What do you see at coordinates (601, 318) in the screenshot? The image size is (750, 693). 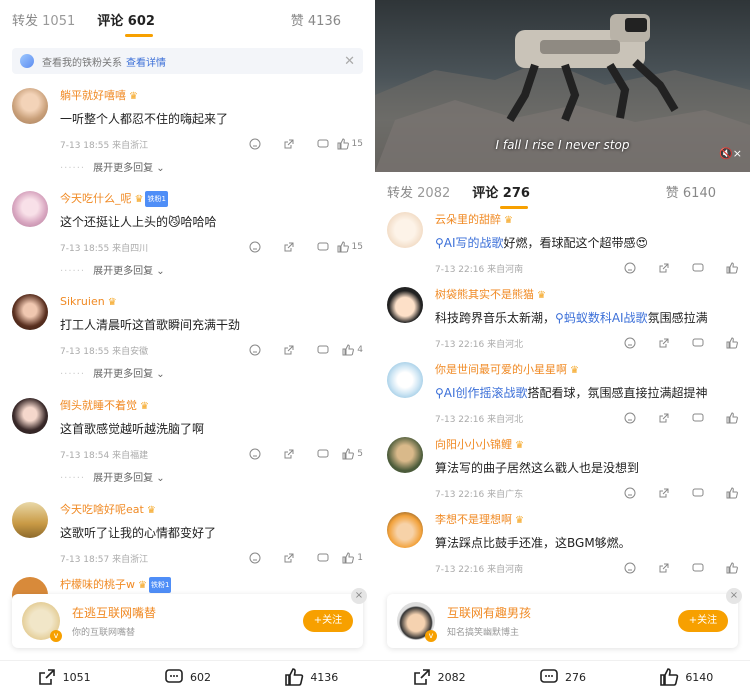 I see `topic-link: ⚲蚂蚁数科AI战歌` at bounding box center [601, 318].